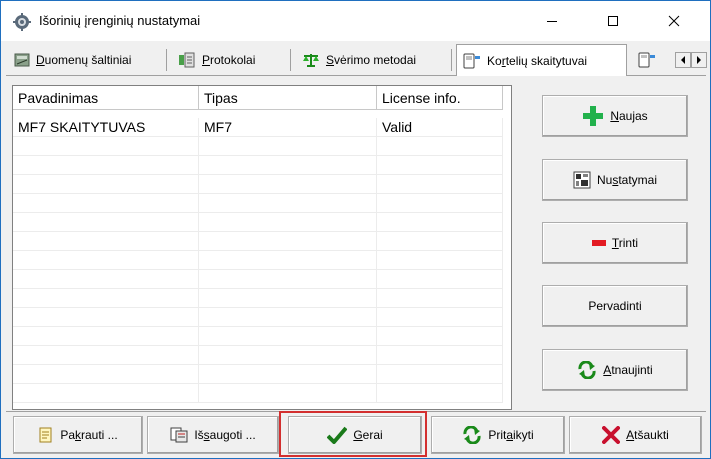  What do you see at coordinates (472, 435) in the screenshot?
I see `apply-icon` at bounding box center [472, 435].